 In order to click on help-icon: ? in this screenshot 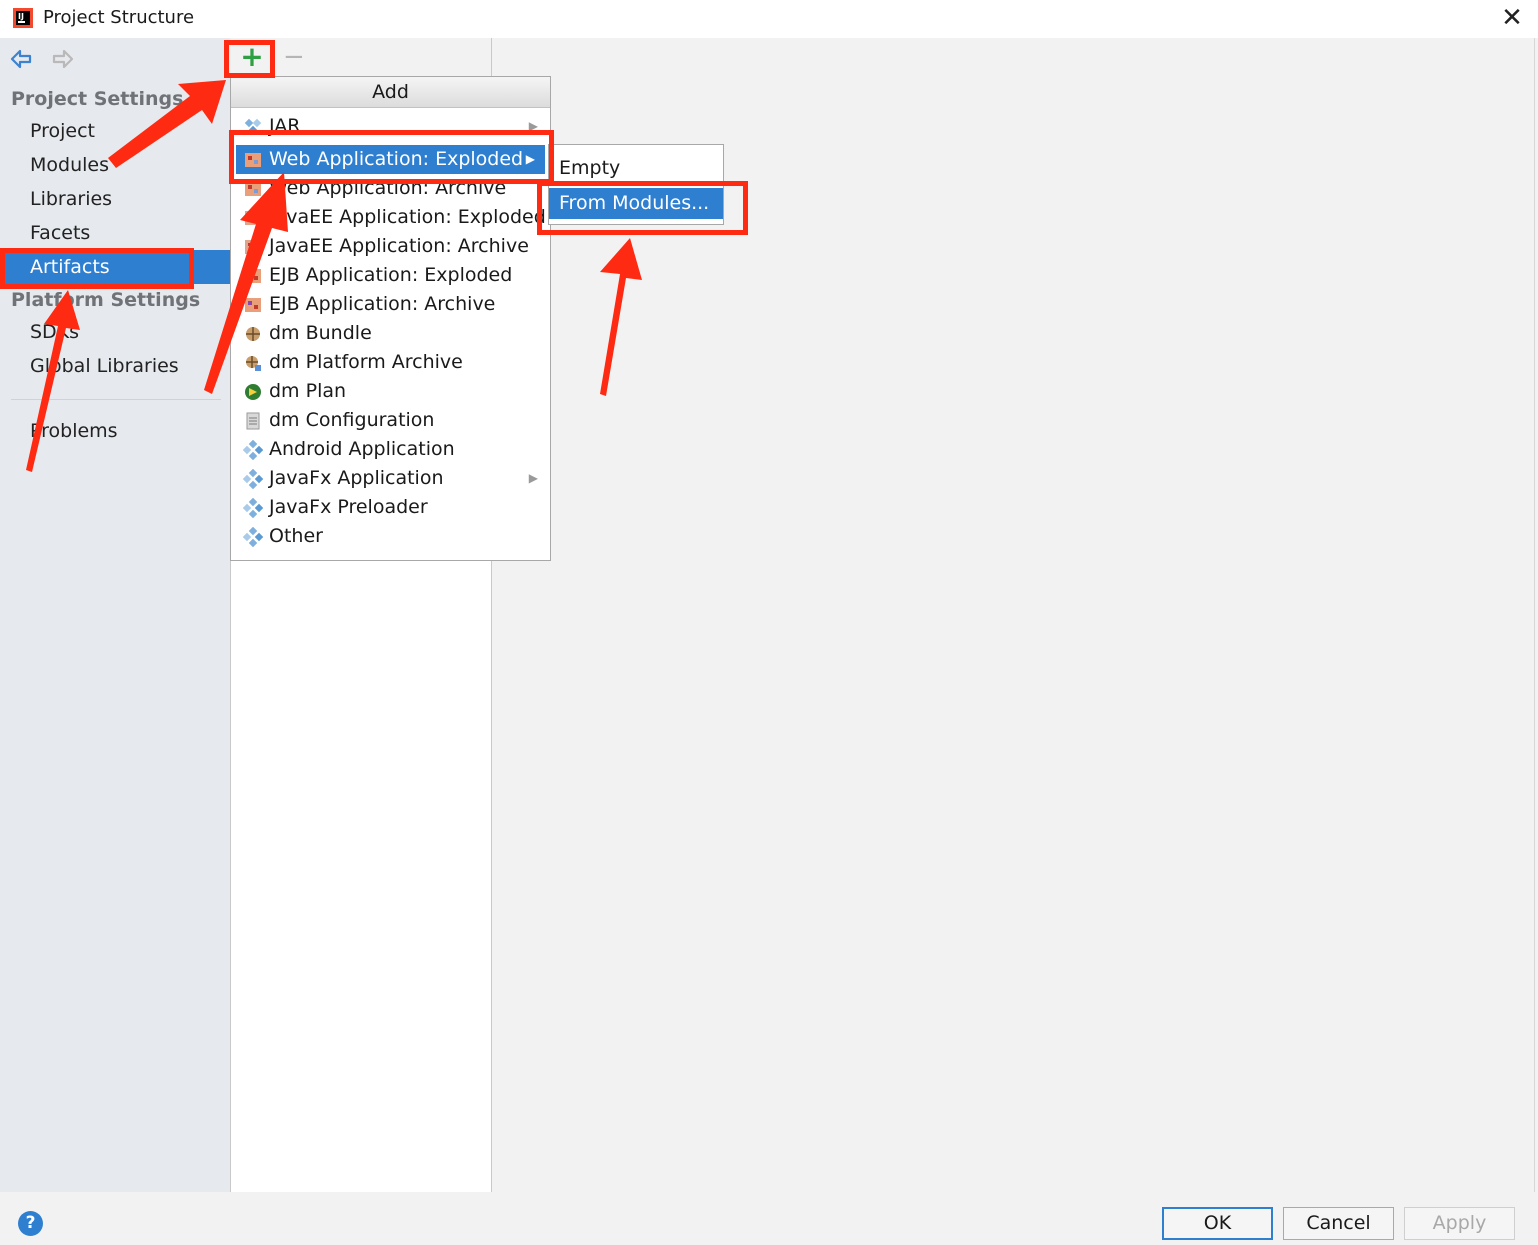, I will do `click(30, 1223)`.